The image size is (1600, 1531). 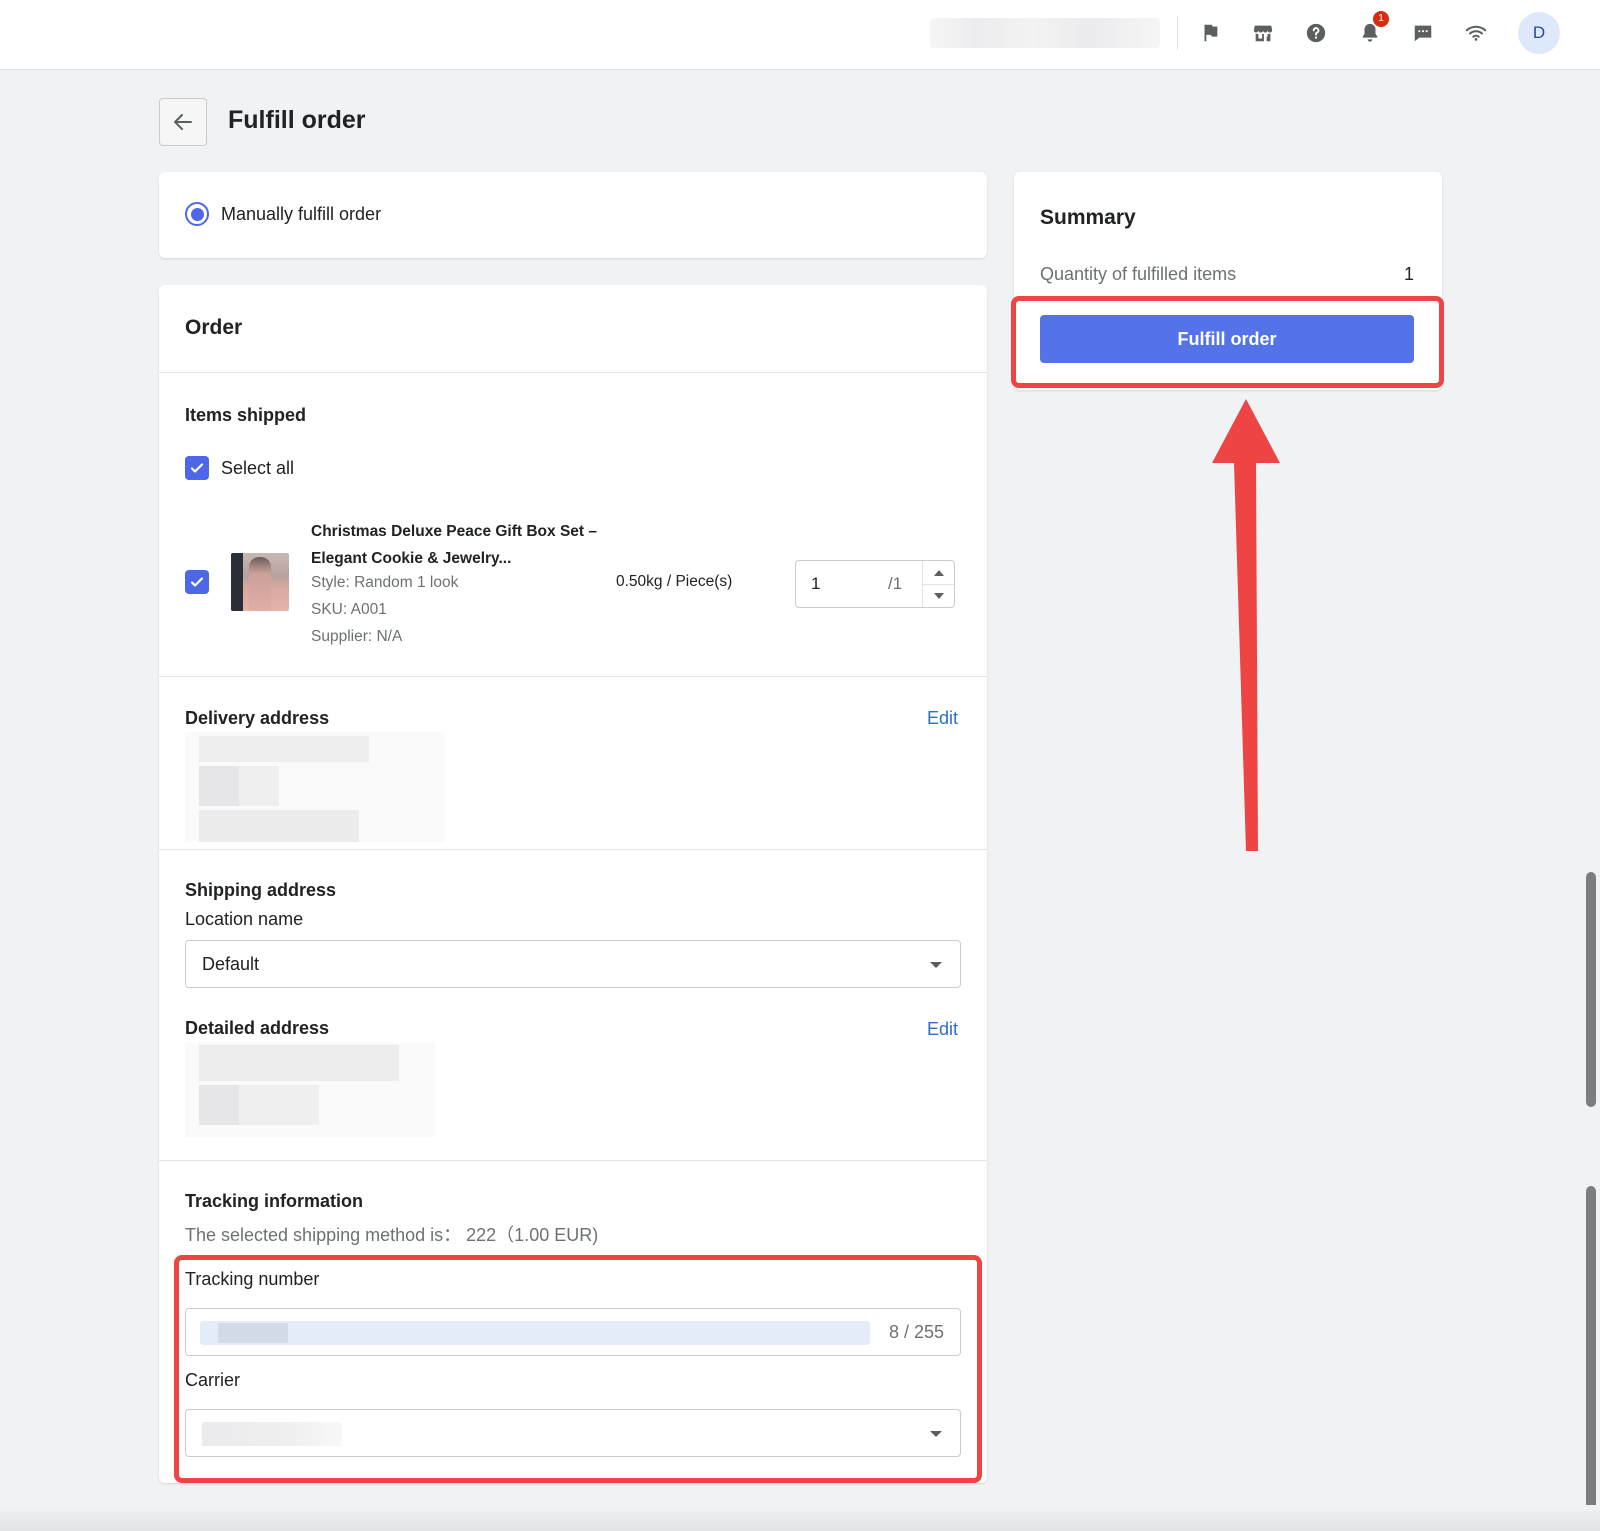 I want to click on location-select: Default, so click(x=573, y=964).